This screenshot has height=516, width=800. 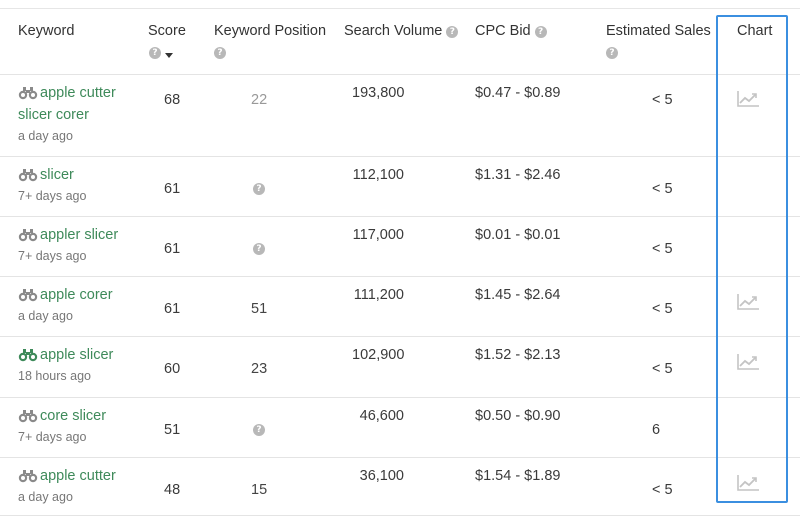 What do you see at coordinates (378, 93) in the screenshot?
I see `search-volume-value: 193,800` at bounding box center [378, 93].